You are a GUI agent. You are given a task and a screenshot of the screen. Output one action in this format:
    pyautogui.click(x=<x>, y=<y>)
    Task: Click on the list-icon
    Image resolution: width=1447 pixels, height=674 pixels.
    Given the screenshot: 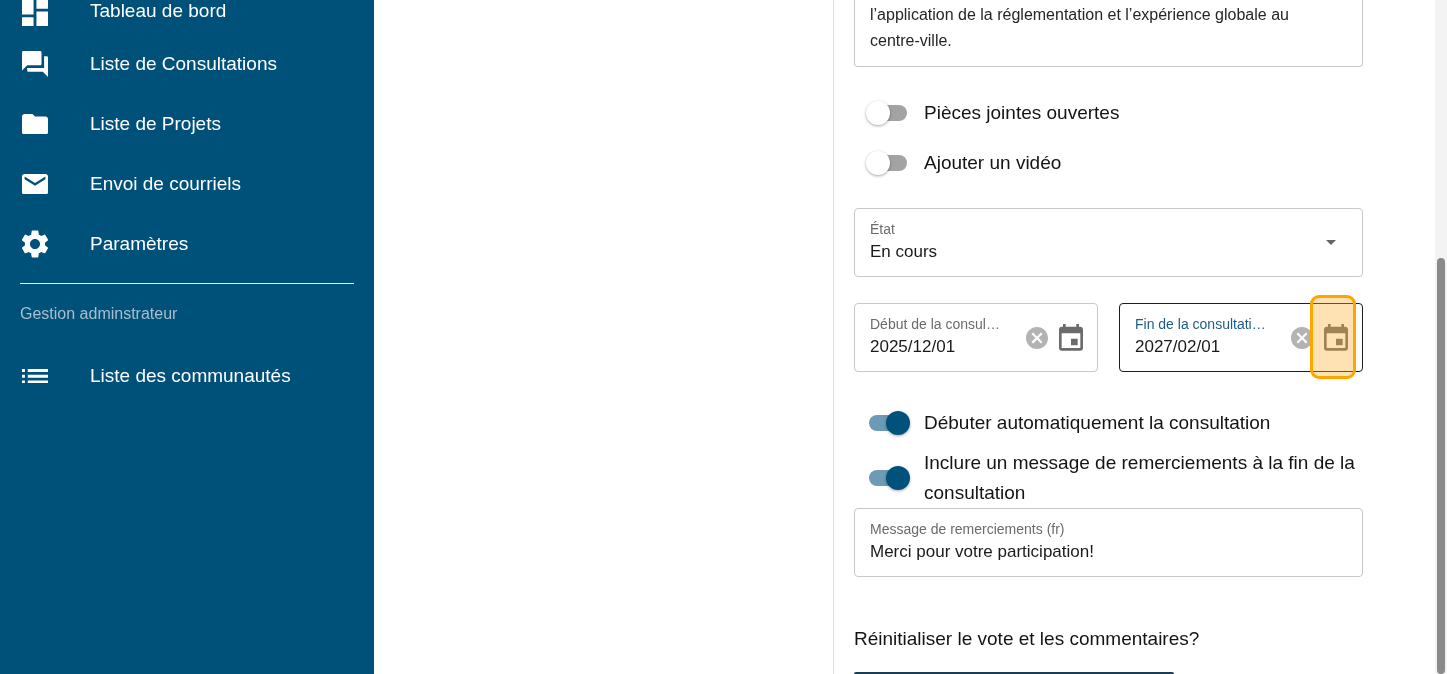 What is the action you would take?
    pyautogui.click(x=35, y=376)
    